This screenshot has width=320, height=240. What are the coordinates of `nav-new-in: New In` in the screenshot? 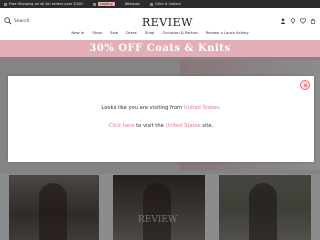 It's located at (77, 34).